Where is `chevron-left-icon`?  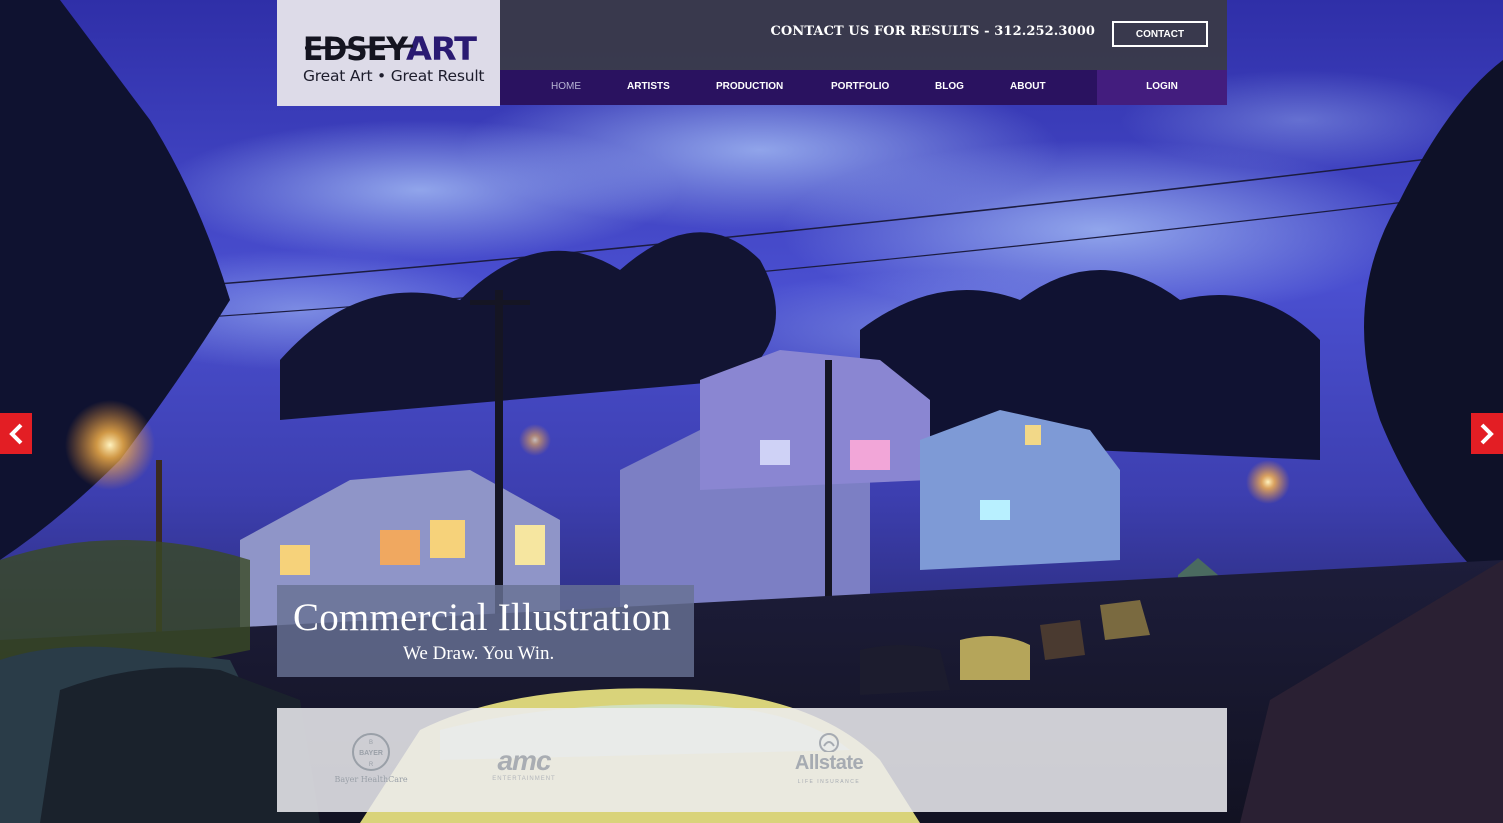
chevron-left-icon is located at coordinates (16, 433).